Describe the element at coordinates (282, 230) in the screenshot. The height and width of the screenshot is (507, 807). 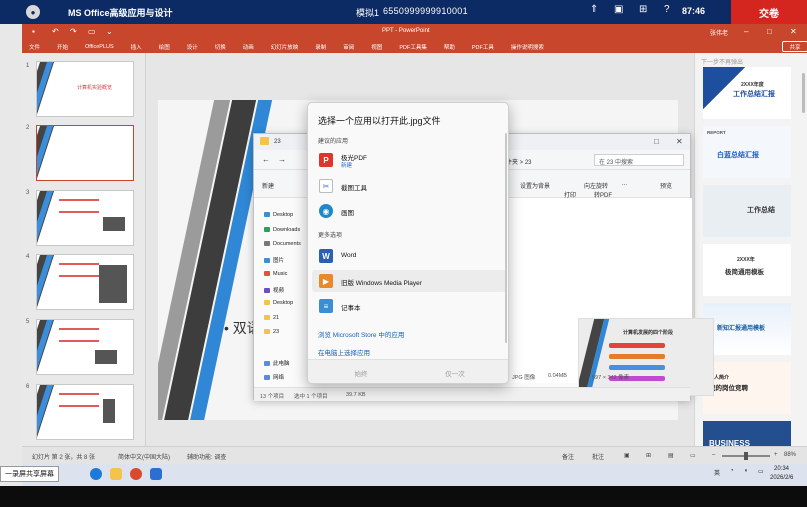
I see `nav-item: Downloads` at that location.